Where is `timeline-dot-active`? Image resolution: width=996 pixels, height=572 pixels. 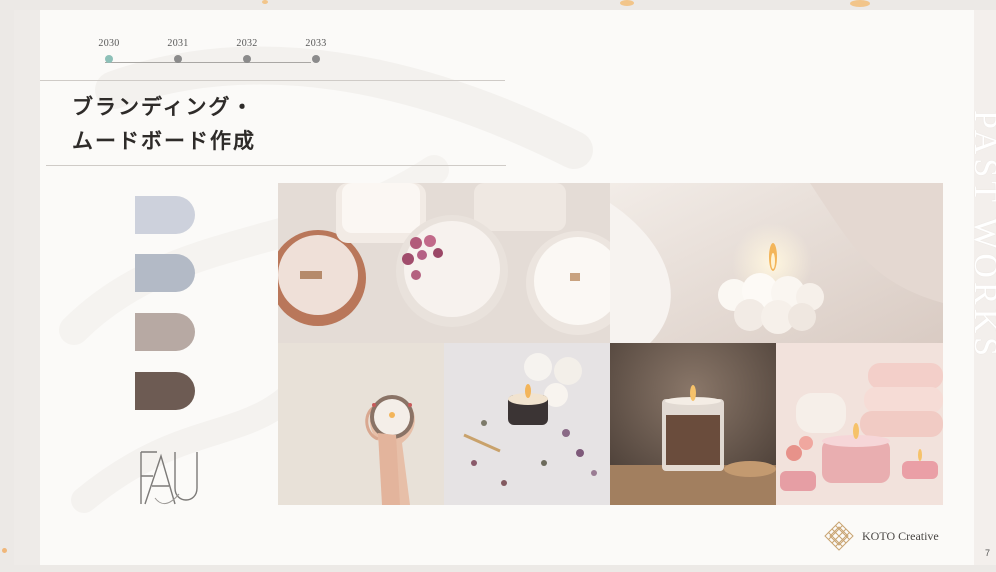 timeline-dot-active is located at coordinates (109, 59).